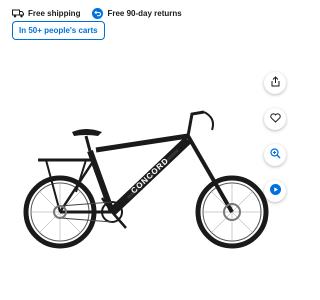 This screenshot has height=300, width=320. What do you see at coordinates (54, 13) in the screenshot?
I see `perk-label: Free shipping` at bounding box center [54, 13].